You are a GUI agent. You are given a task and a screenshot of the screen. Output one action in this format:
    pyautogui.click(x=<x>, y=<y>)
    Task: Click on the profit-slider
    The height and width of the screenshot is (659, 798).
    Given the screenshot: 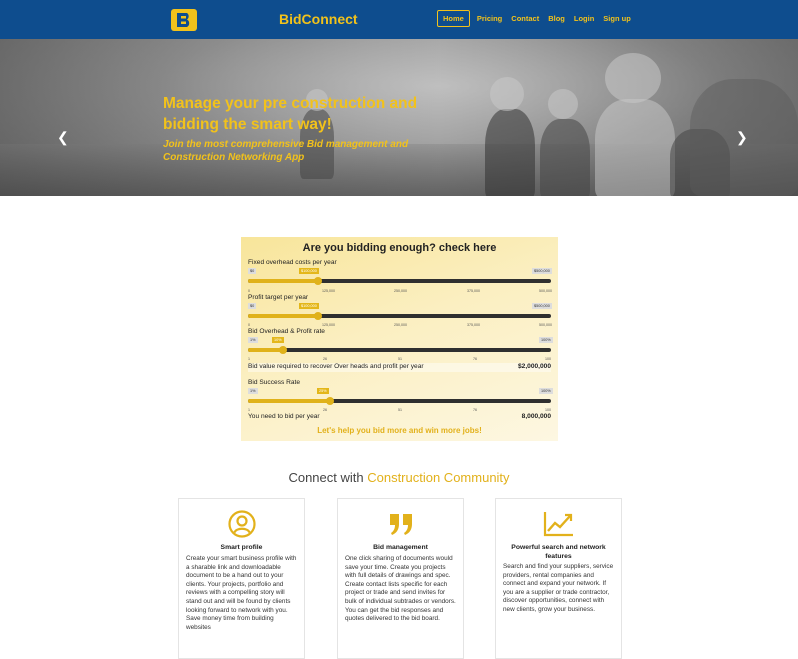 What is the action you would take?
    pyautogui.click(x=399, y=316)
    